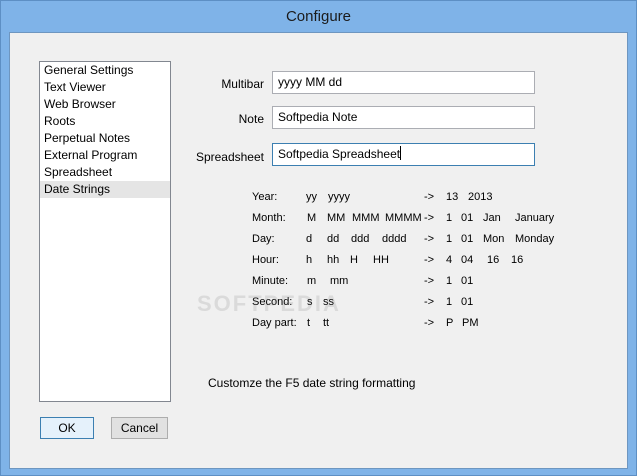 Image resolution: width=637 pixels, height=476 pixels. I want to click on note-input: Softpedia Note, so click(403, 117).